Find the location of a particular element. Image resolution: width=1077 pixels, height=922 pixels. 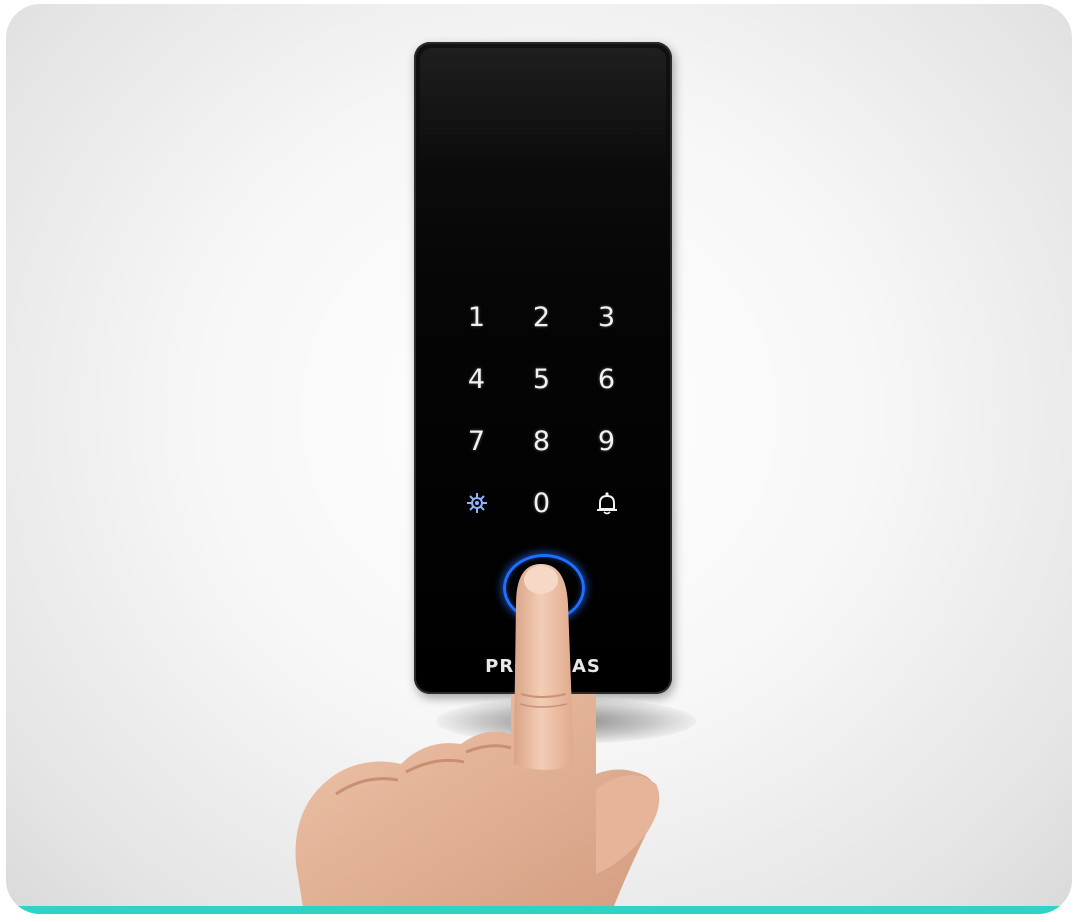

bell-icon is located at coordinates (606, 503).